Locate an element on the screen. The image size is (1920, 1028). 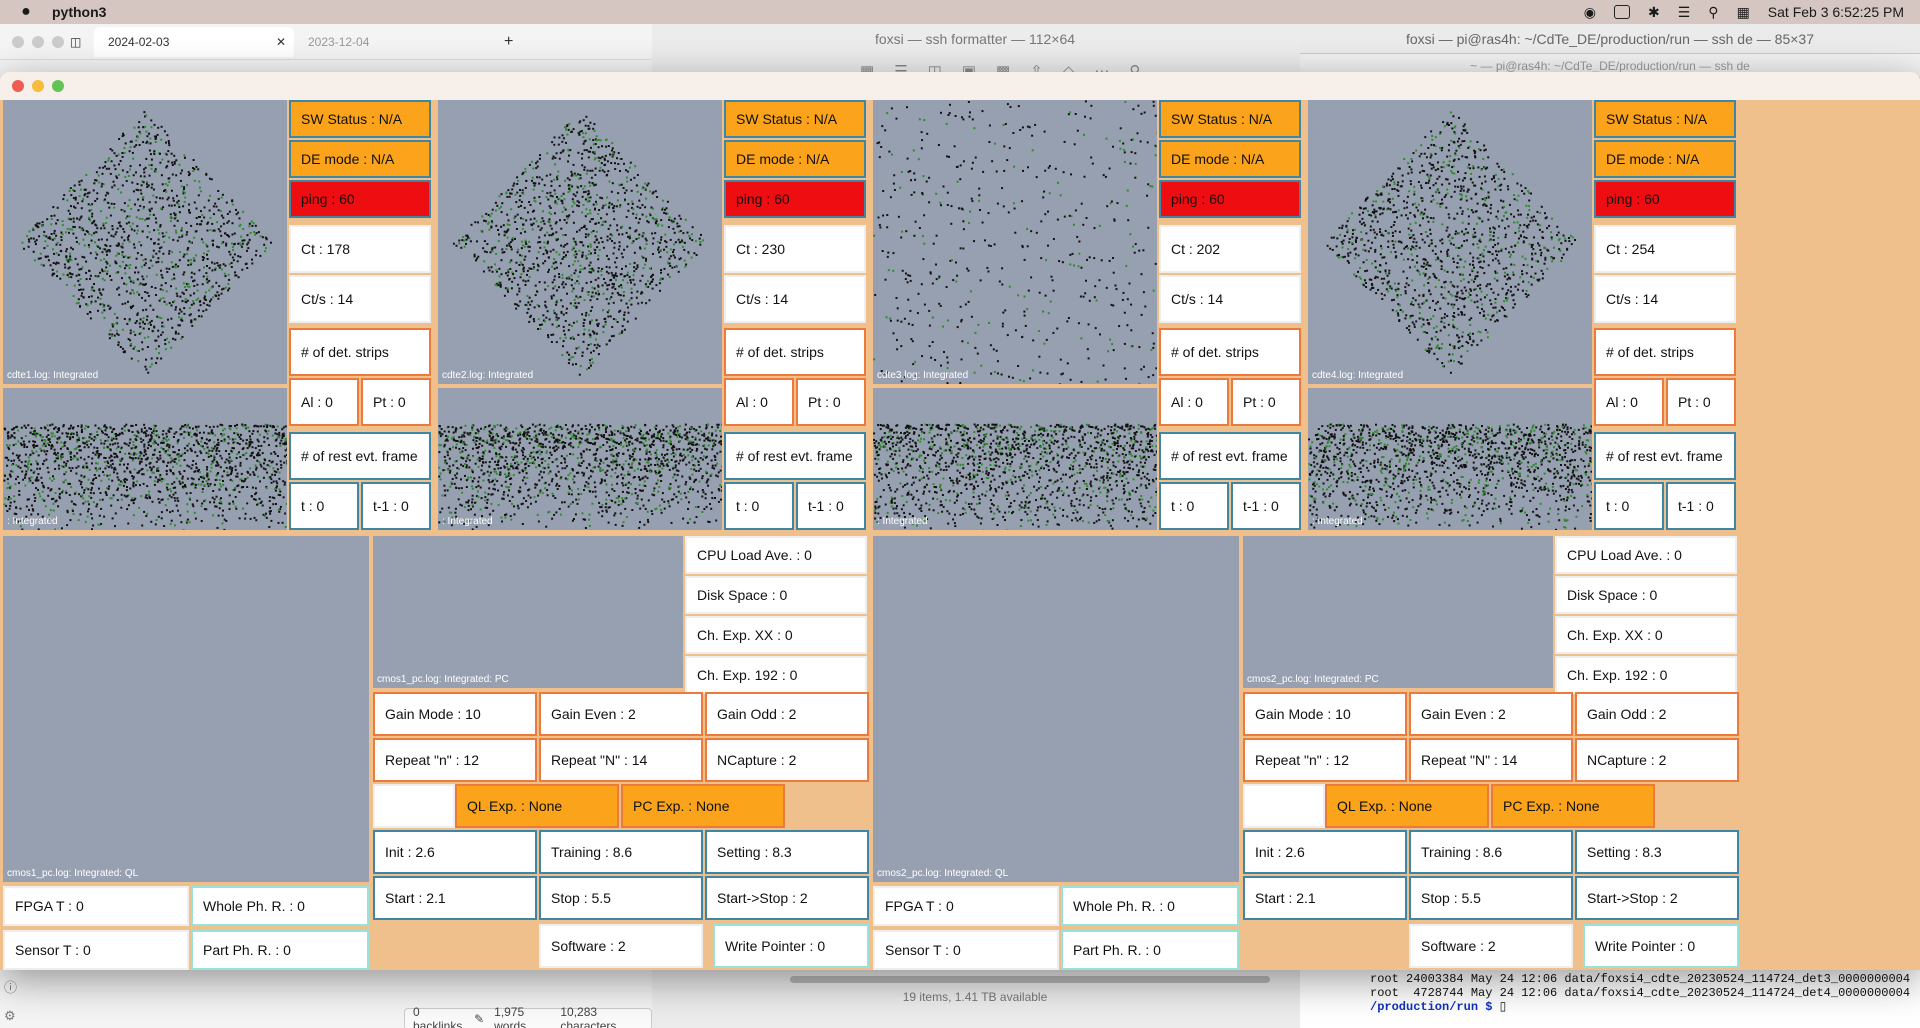
cdte-image-1: cdte1.log: Integrated is located at coordinates (145, 242).